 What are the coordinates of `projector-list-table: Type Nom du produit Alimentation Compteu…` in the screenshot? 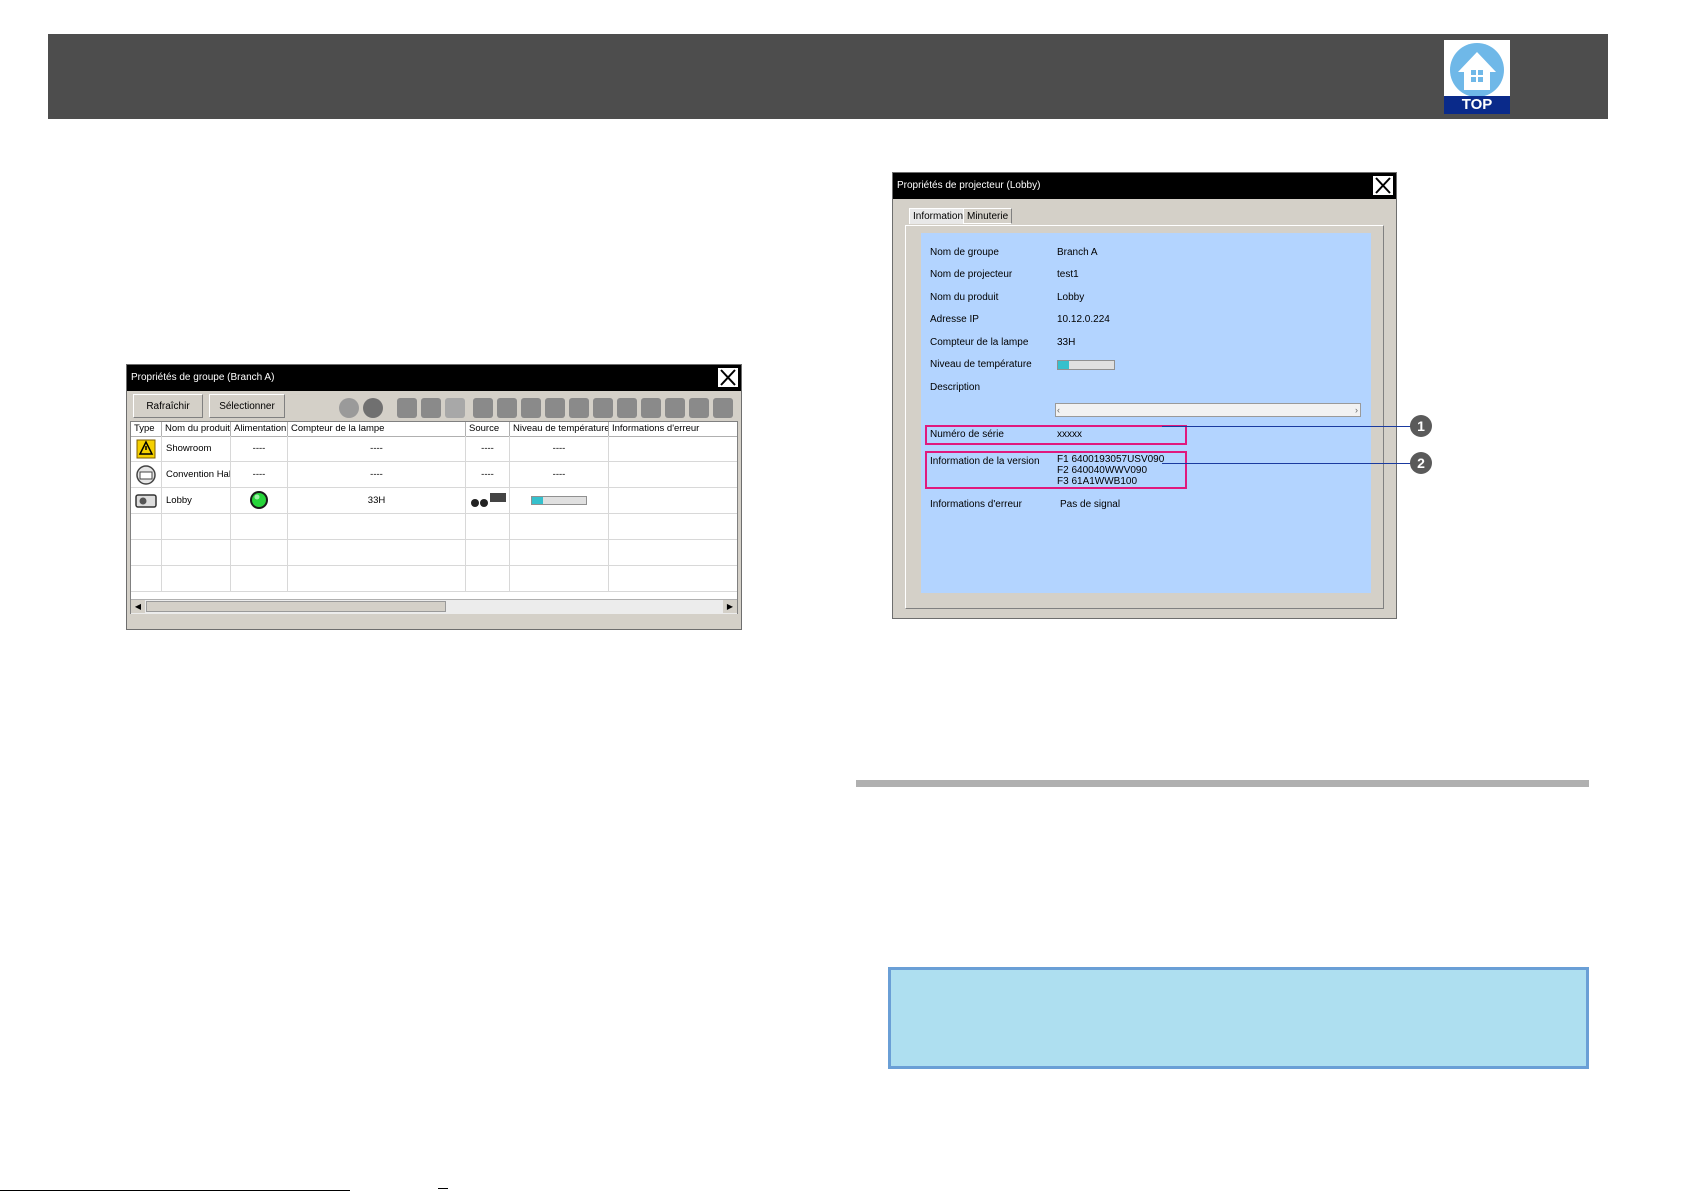 It's located at (434, 517).